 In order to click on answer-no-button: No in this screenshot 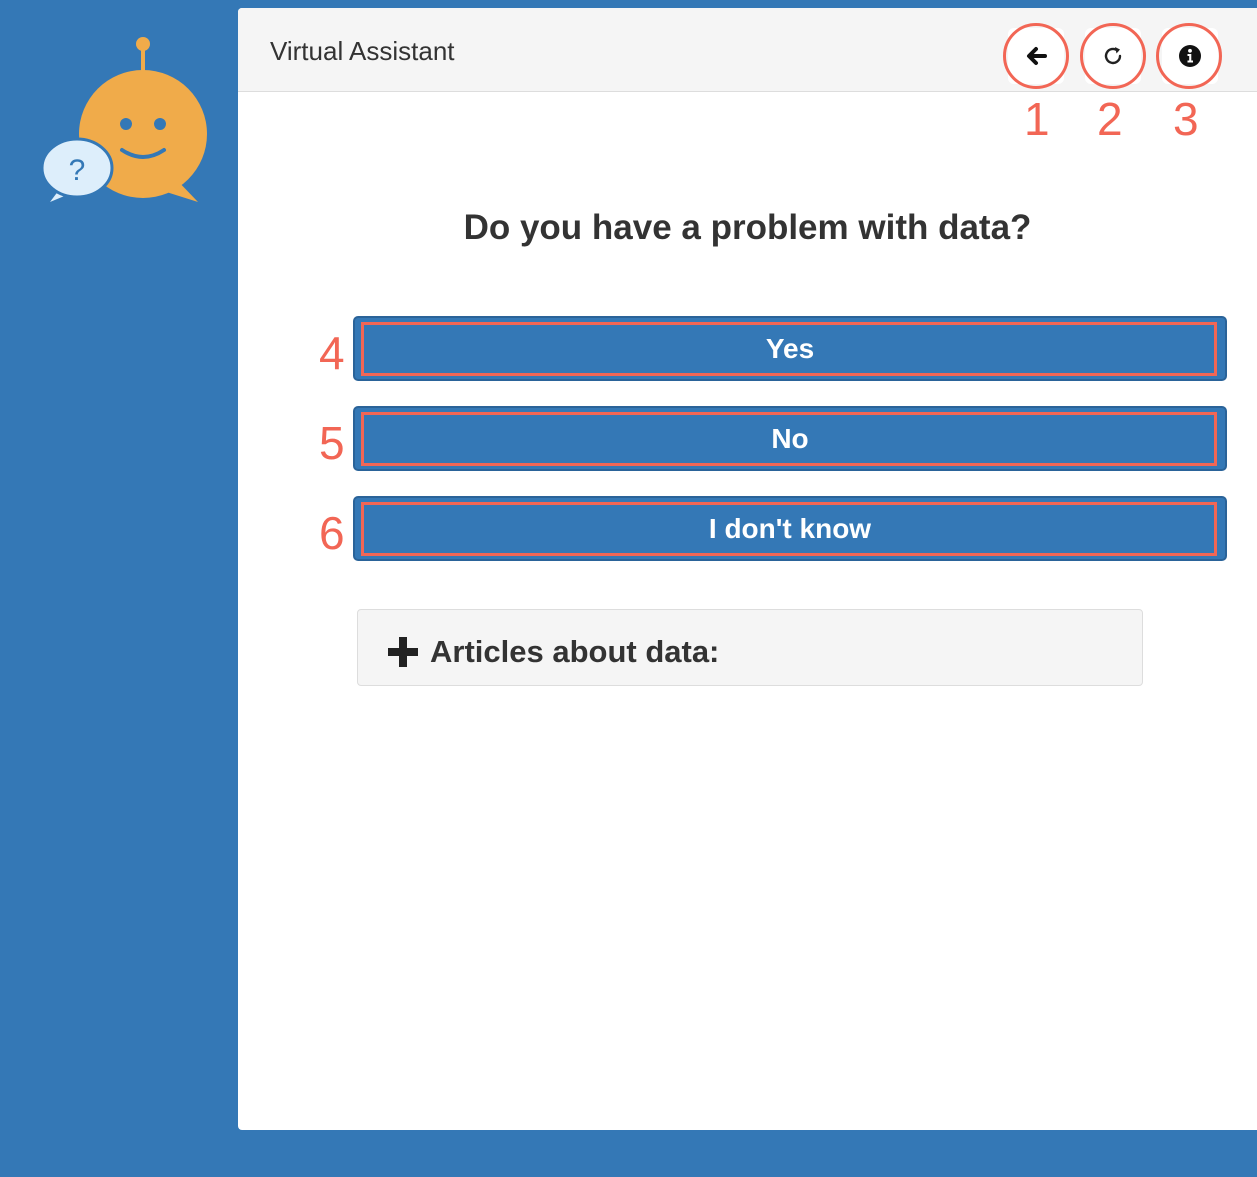, I will do `click(790, 438)`.